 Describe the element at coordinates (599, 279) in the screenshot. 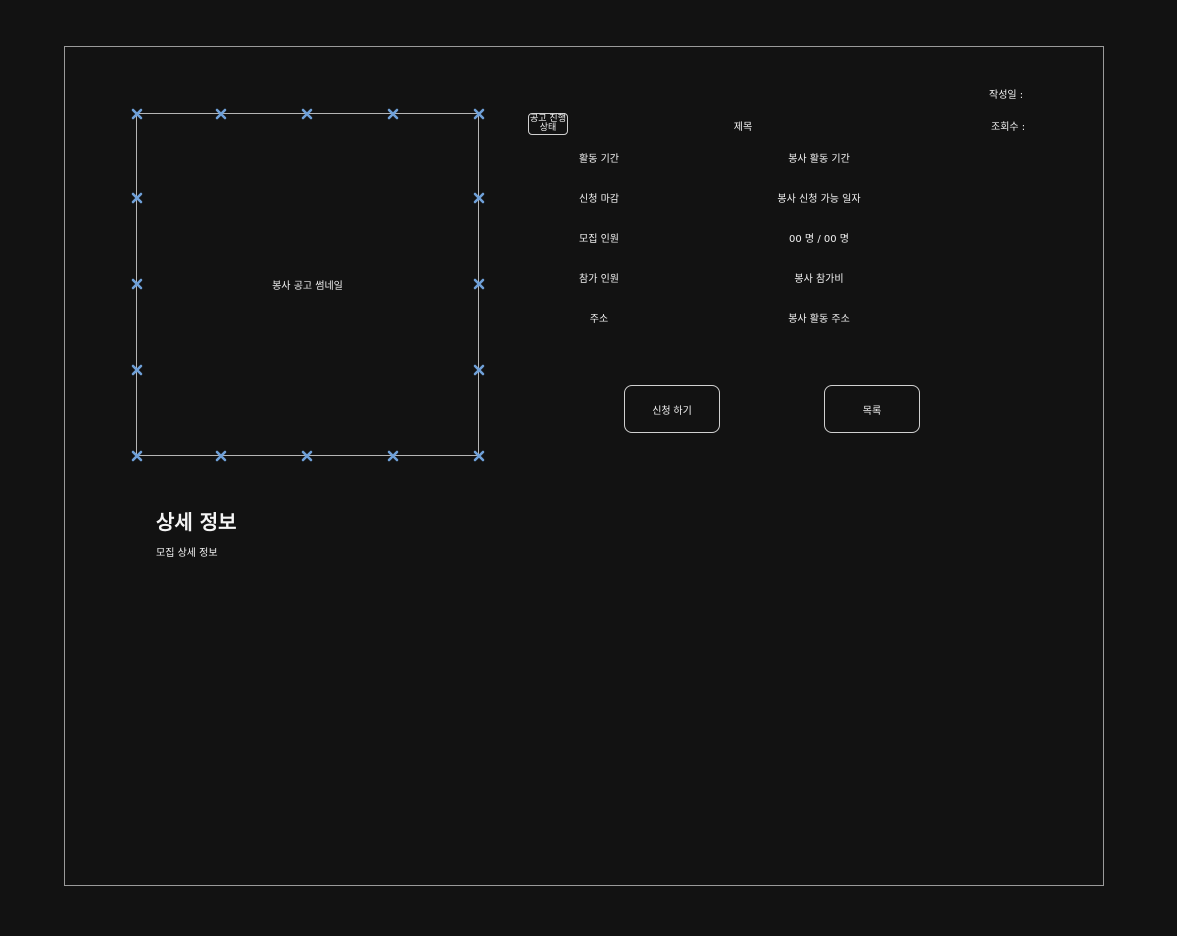

I see `detail-label-participants: 참가 인원` at that location.